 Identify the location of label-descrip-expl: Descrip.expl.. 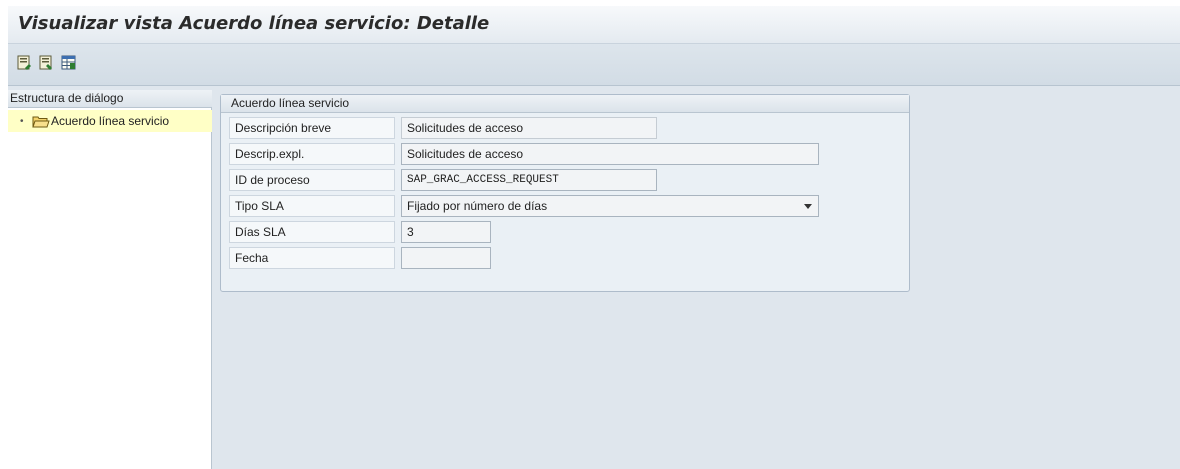
(312, 154).